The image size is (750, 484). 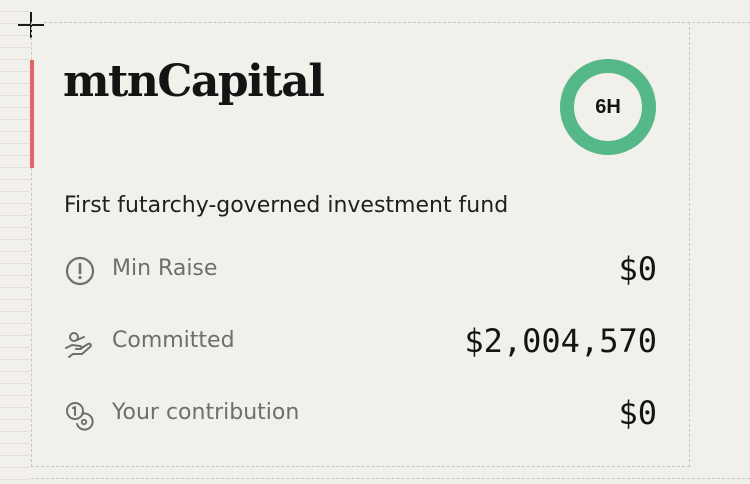 I want to click on accent-bar, so click(x=32, y=114).